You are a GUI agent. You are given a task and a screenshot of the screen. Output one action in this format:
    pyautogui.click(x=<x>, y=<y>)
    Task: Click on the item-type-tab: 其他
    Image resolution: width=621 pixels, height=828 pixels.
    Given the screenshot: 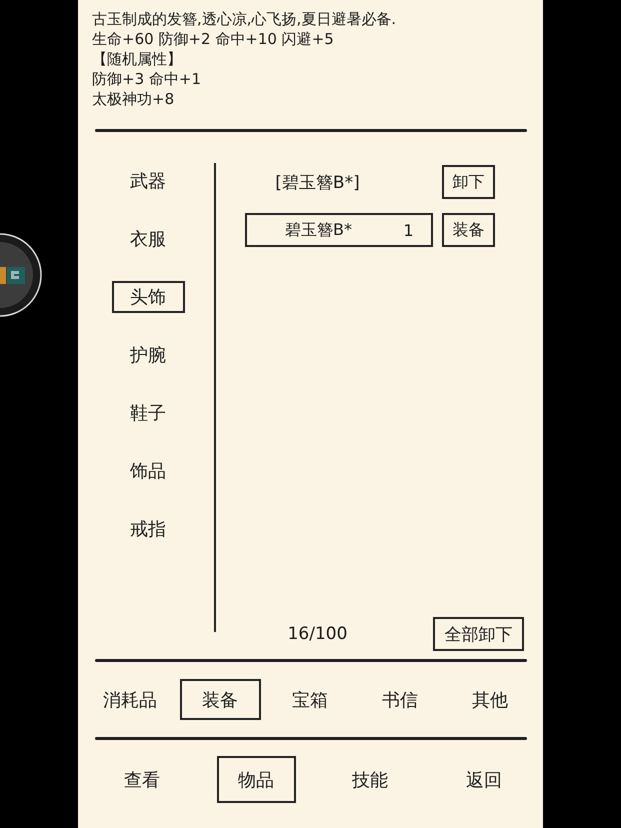 What is the action you would take?
    pyautogui.click(x=490, y=699)
    